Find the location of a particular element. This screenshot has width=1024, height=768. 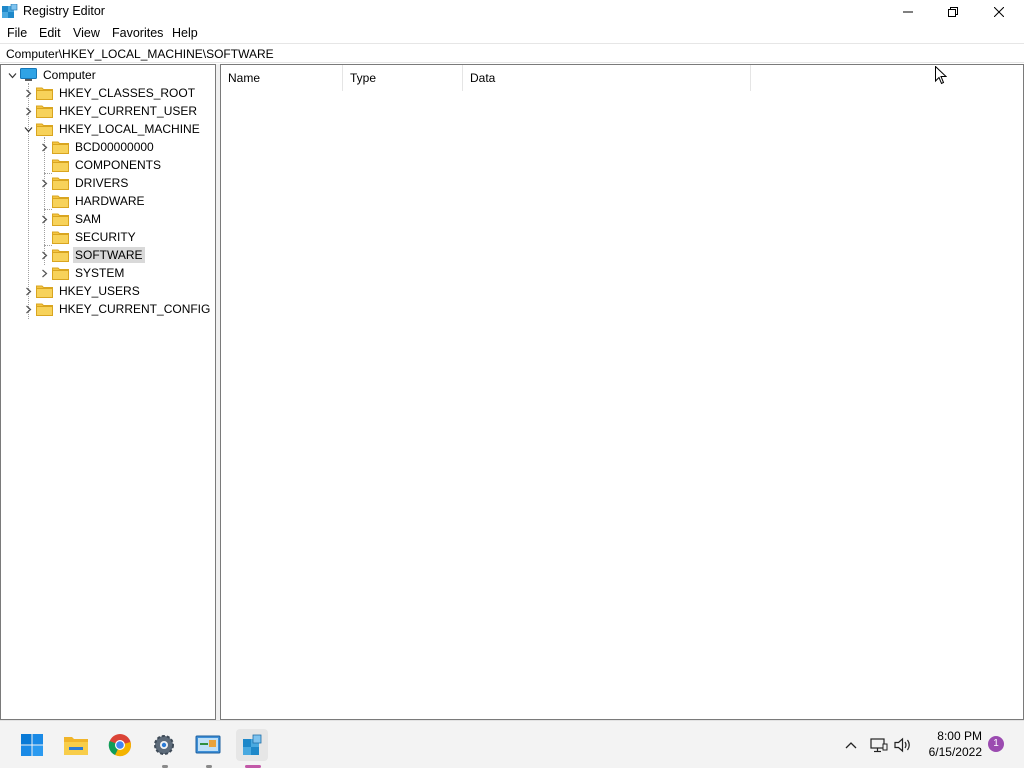

settings-icon is located at coordinates (164, 745).